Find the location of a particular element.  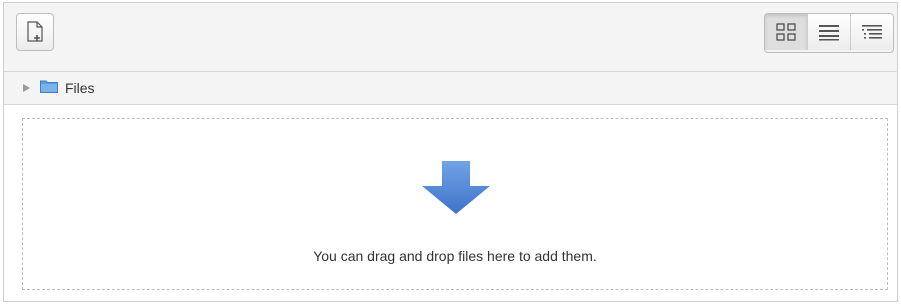

add-file-button is located at coordinates (35, 32).